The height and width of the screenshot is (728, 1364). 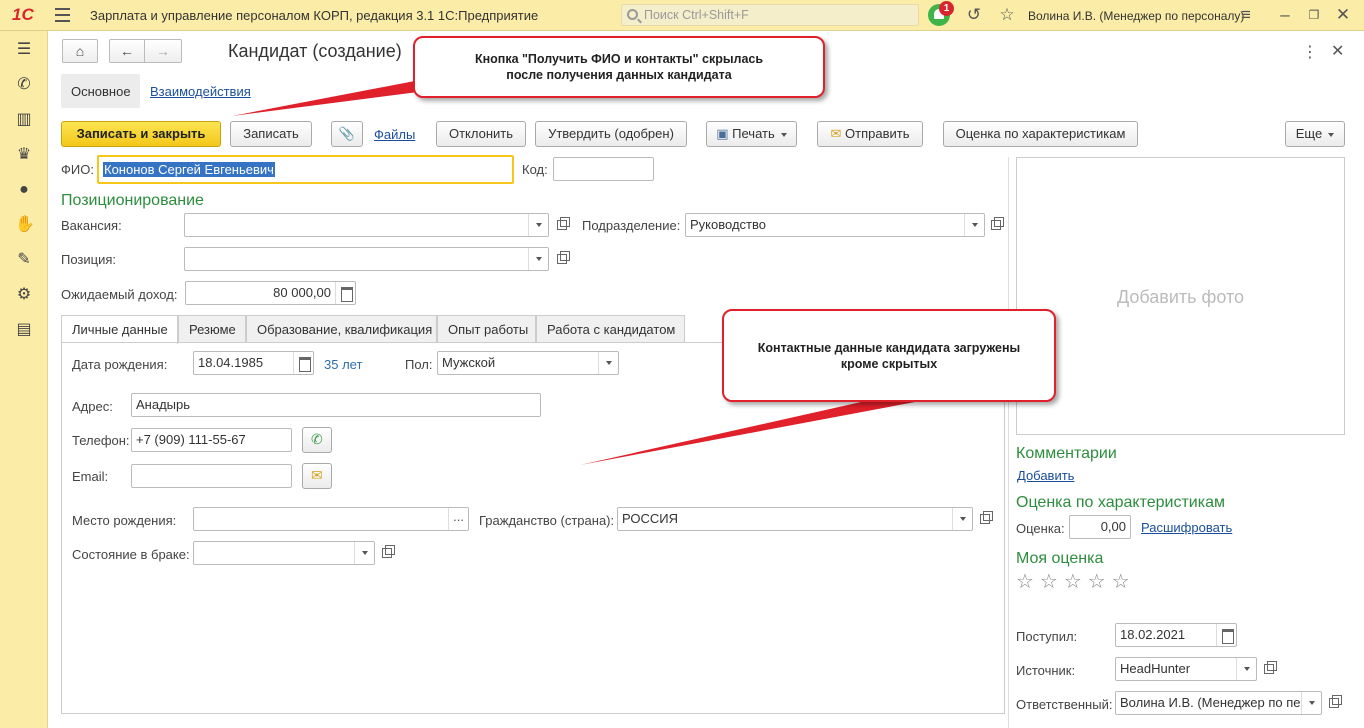 I want to click on middle-arrow, so click(x=747, y=432).